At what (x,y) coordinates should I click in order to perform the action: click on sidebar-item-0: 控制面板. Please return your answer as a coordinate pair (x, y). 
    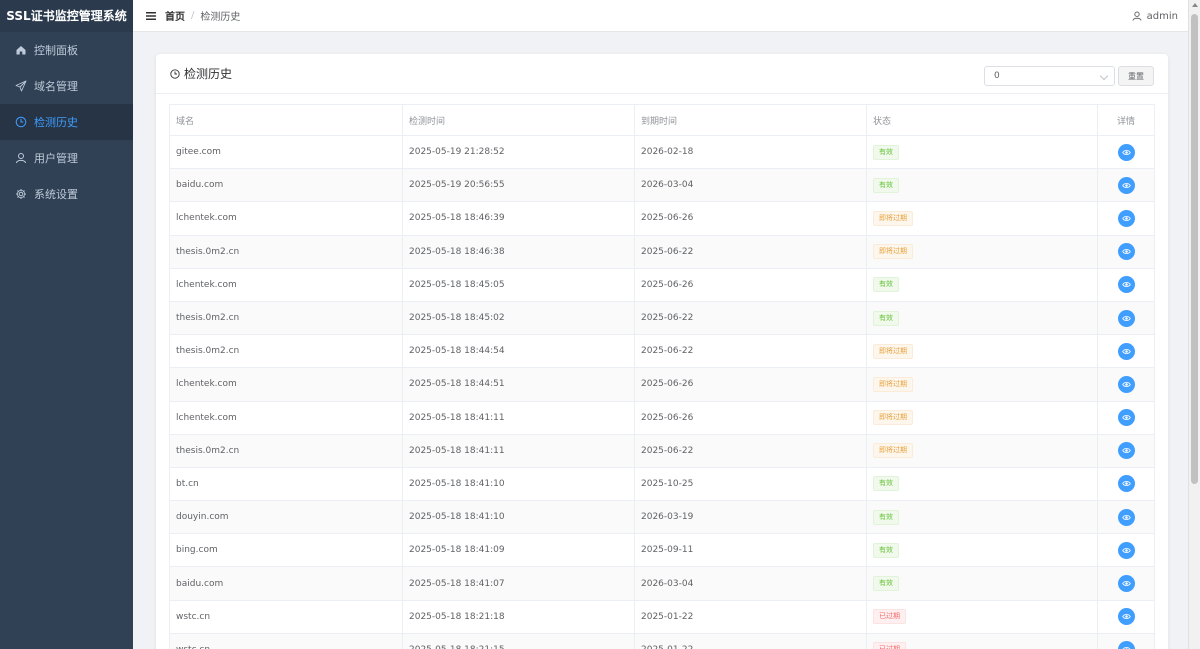
    Looking at the image, I should click on (66, 50).